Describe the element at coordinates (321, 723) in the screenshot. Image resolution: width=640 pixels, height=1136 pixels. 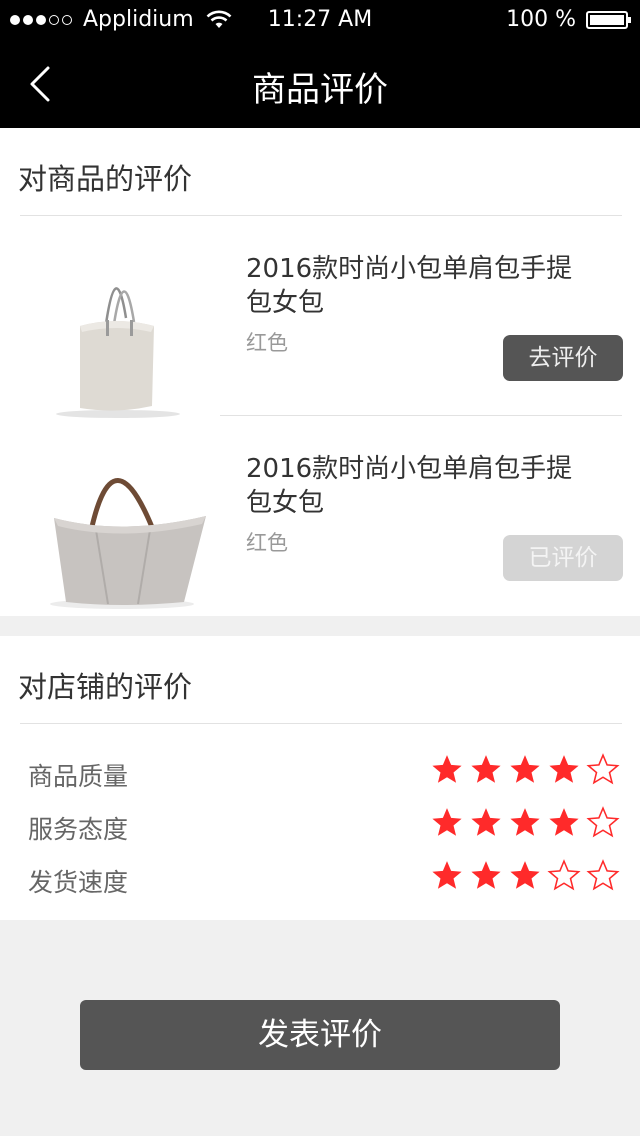
I see `divider` at that location.